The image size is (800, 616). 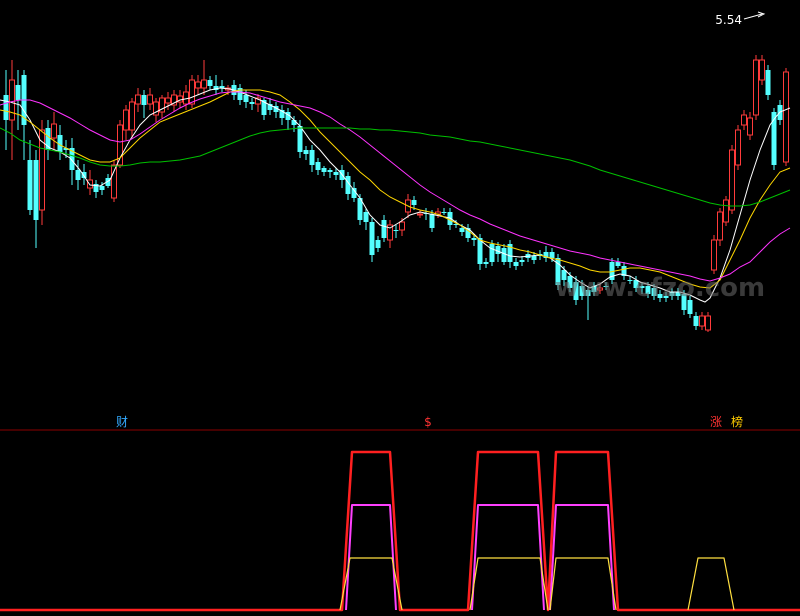 I want to click on marker-cai: 财, so click(x=122, y=422).